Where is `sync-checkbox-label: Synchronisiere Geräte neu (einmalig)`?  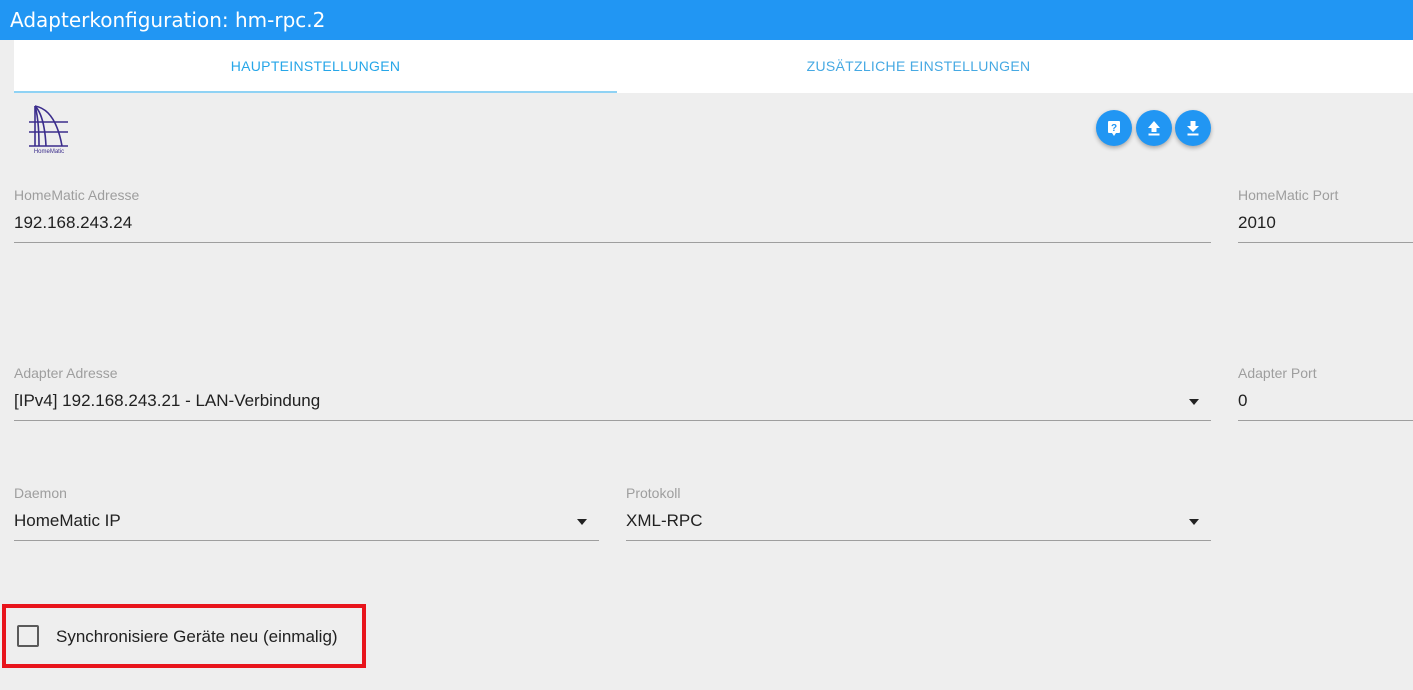 sync-checkbox-label: Synchronisiere Geräte neu (einmalig) is located at coordinates (197, 637).